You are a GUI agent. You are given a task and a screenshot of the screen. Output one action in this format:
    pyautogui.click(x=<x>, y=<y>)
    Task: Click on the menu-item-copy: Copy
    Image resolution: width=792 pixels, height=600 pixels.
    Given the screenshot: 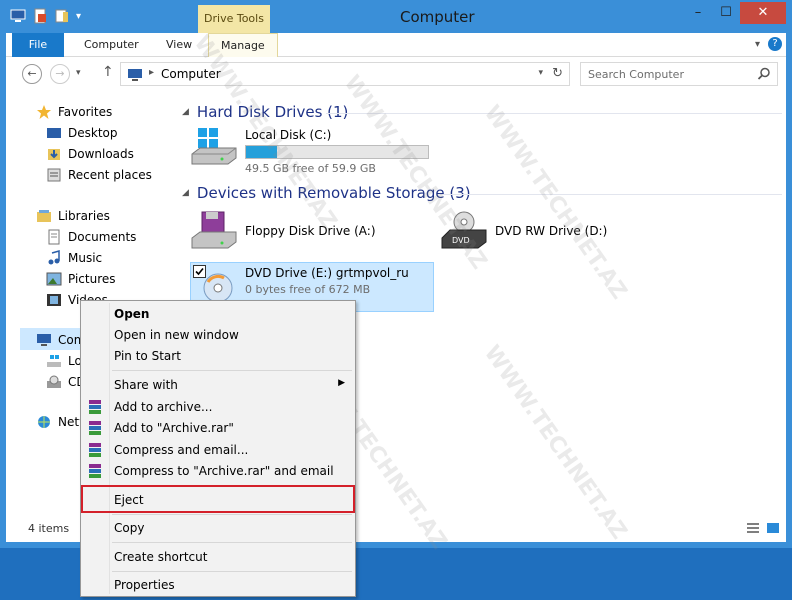 What is the action you would take?
    pyautogui.click(x=218, y=528)
    